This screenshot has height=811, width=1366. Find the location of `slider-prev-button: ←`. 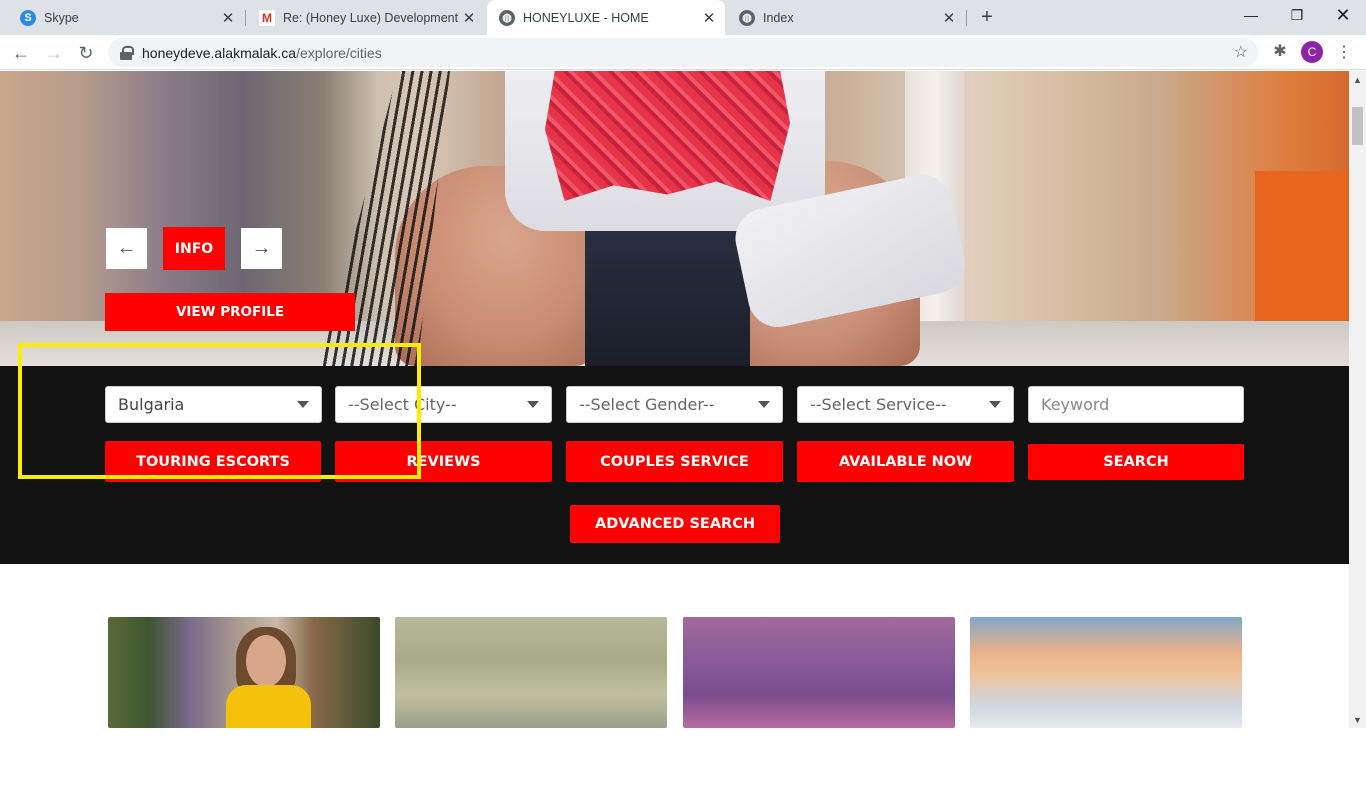

slider-prev-button: ← is located at coordinates (126, 248).